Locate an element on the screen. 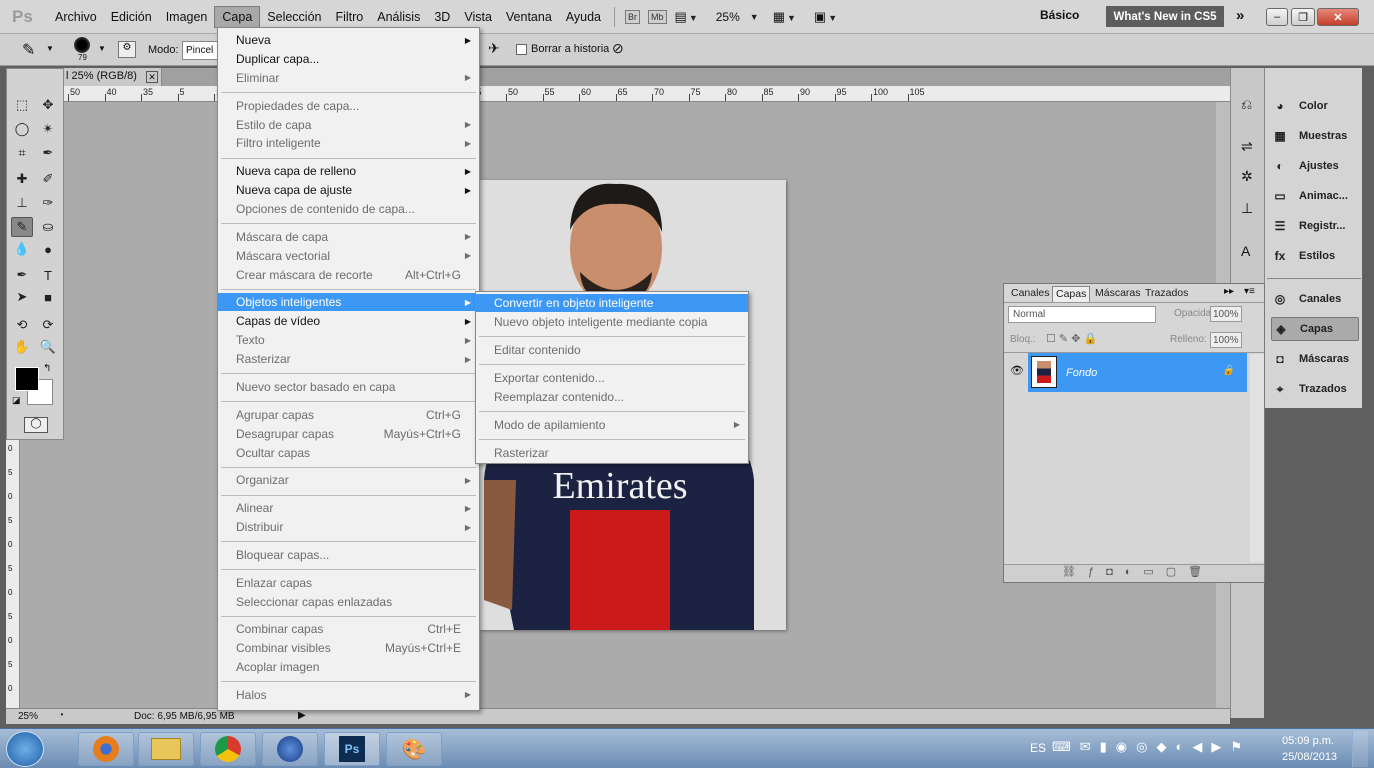 The width and height of the screenshot is (1374, 768). mini-bridge-button: Mb is located at coordinates (657, 16).